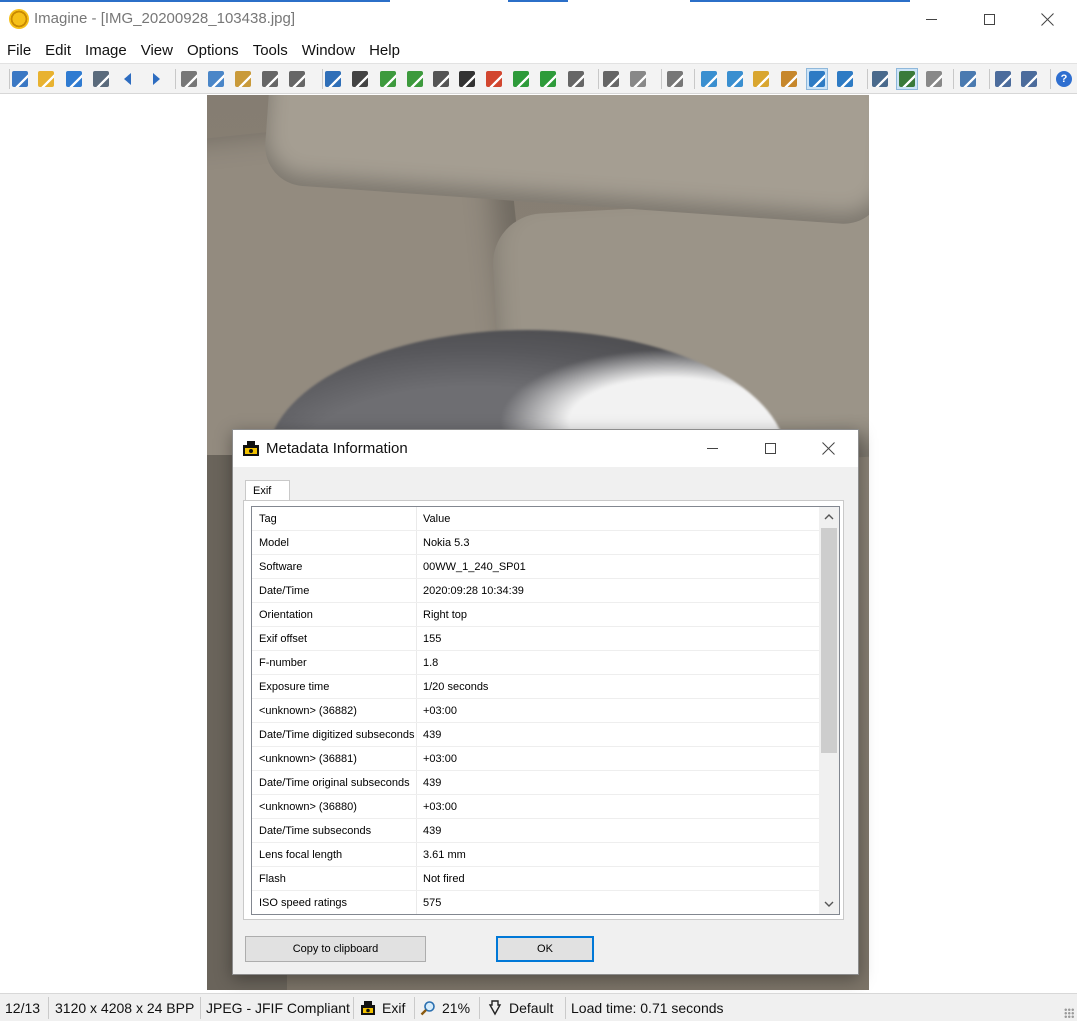 This screenshot has height=1021, width=1077. What do you see at coordinates (845, 79) in the screenshot?
I see `stretch-button` at bounding box center [845, 79].